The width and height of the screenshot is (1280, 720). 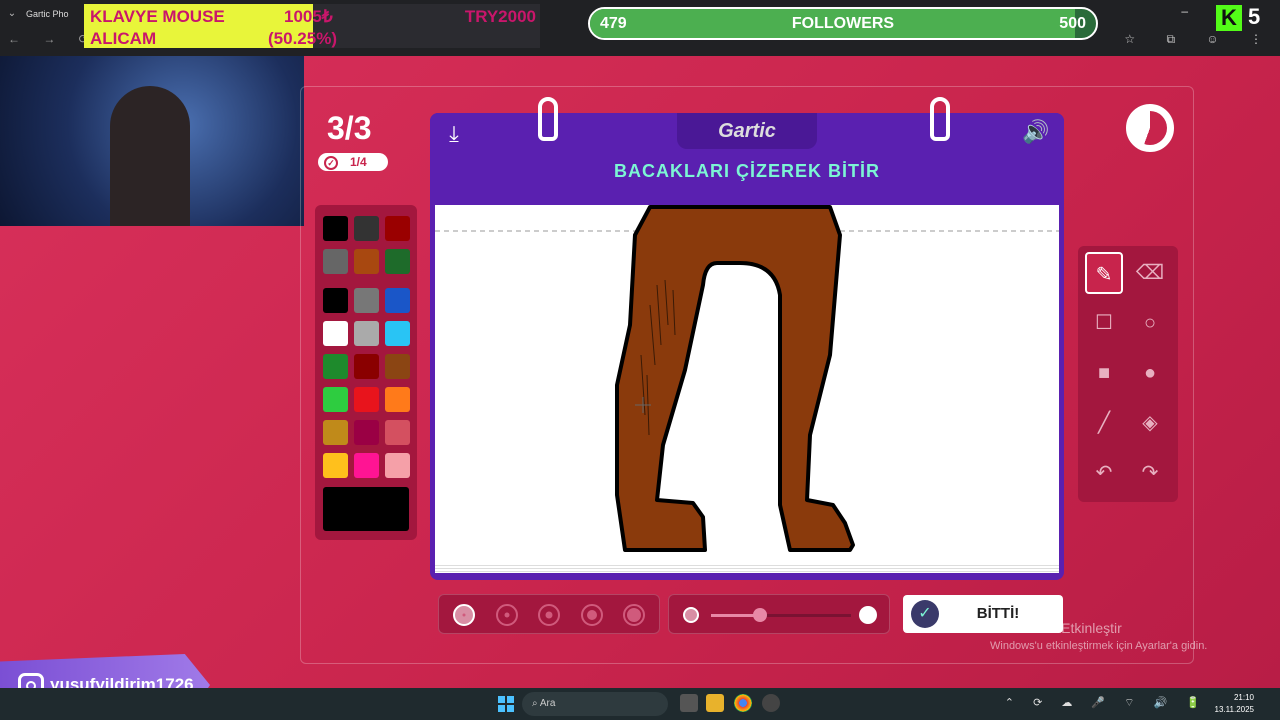 I want to click on donation-goal-target: TRY2000, so click(x=500, y=16).